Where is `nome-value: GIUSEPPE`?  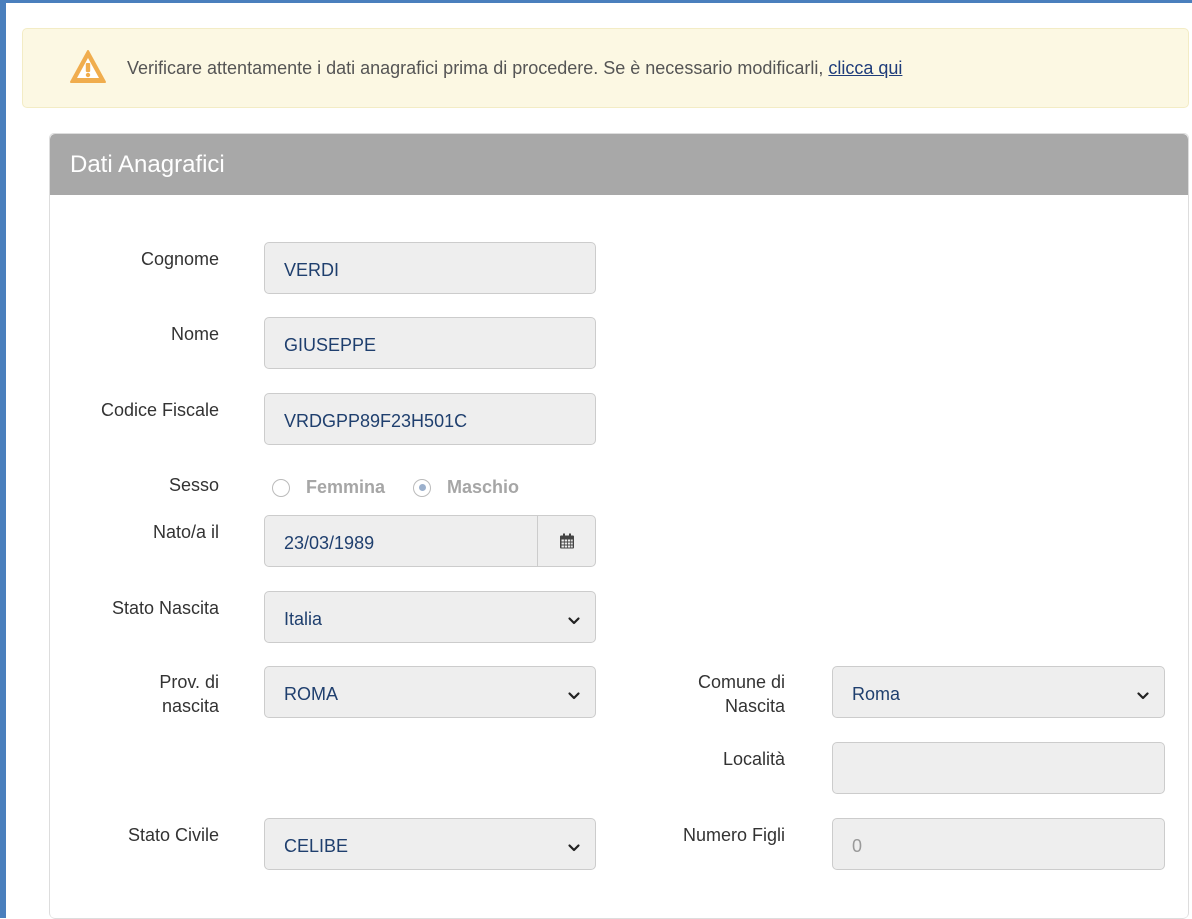 nome-value: GIUSEPPE is located at coordinates (330, 344).